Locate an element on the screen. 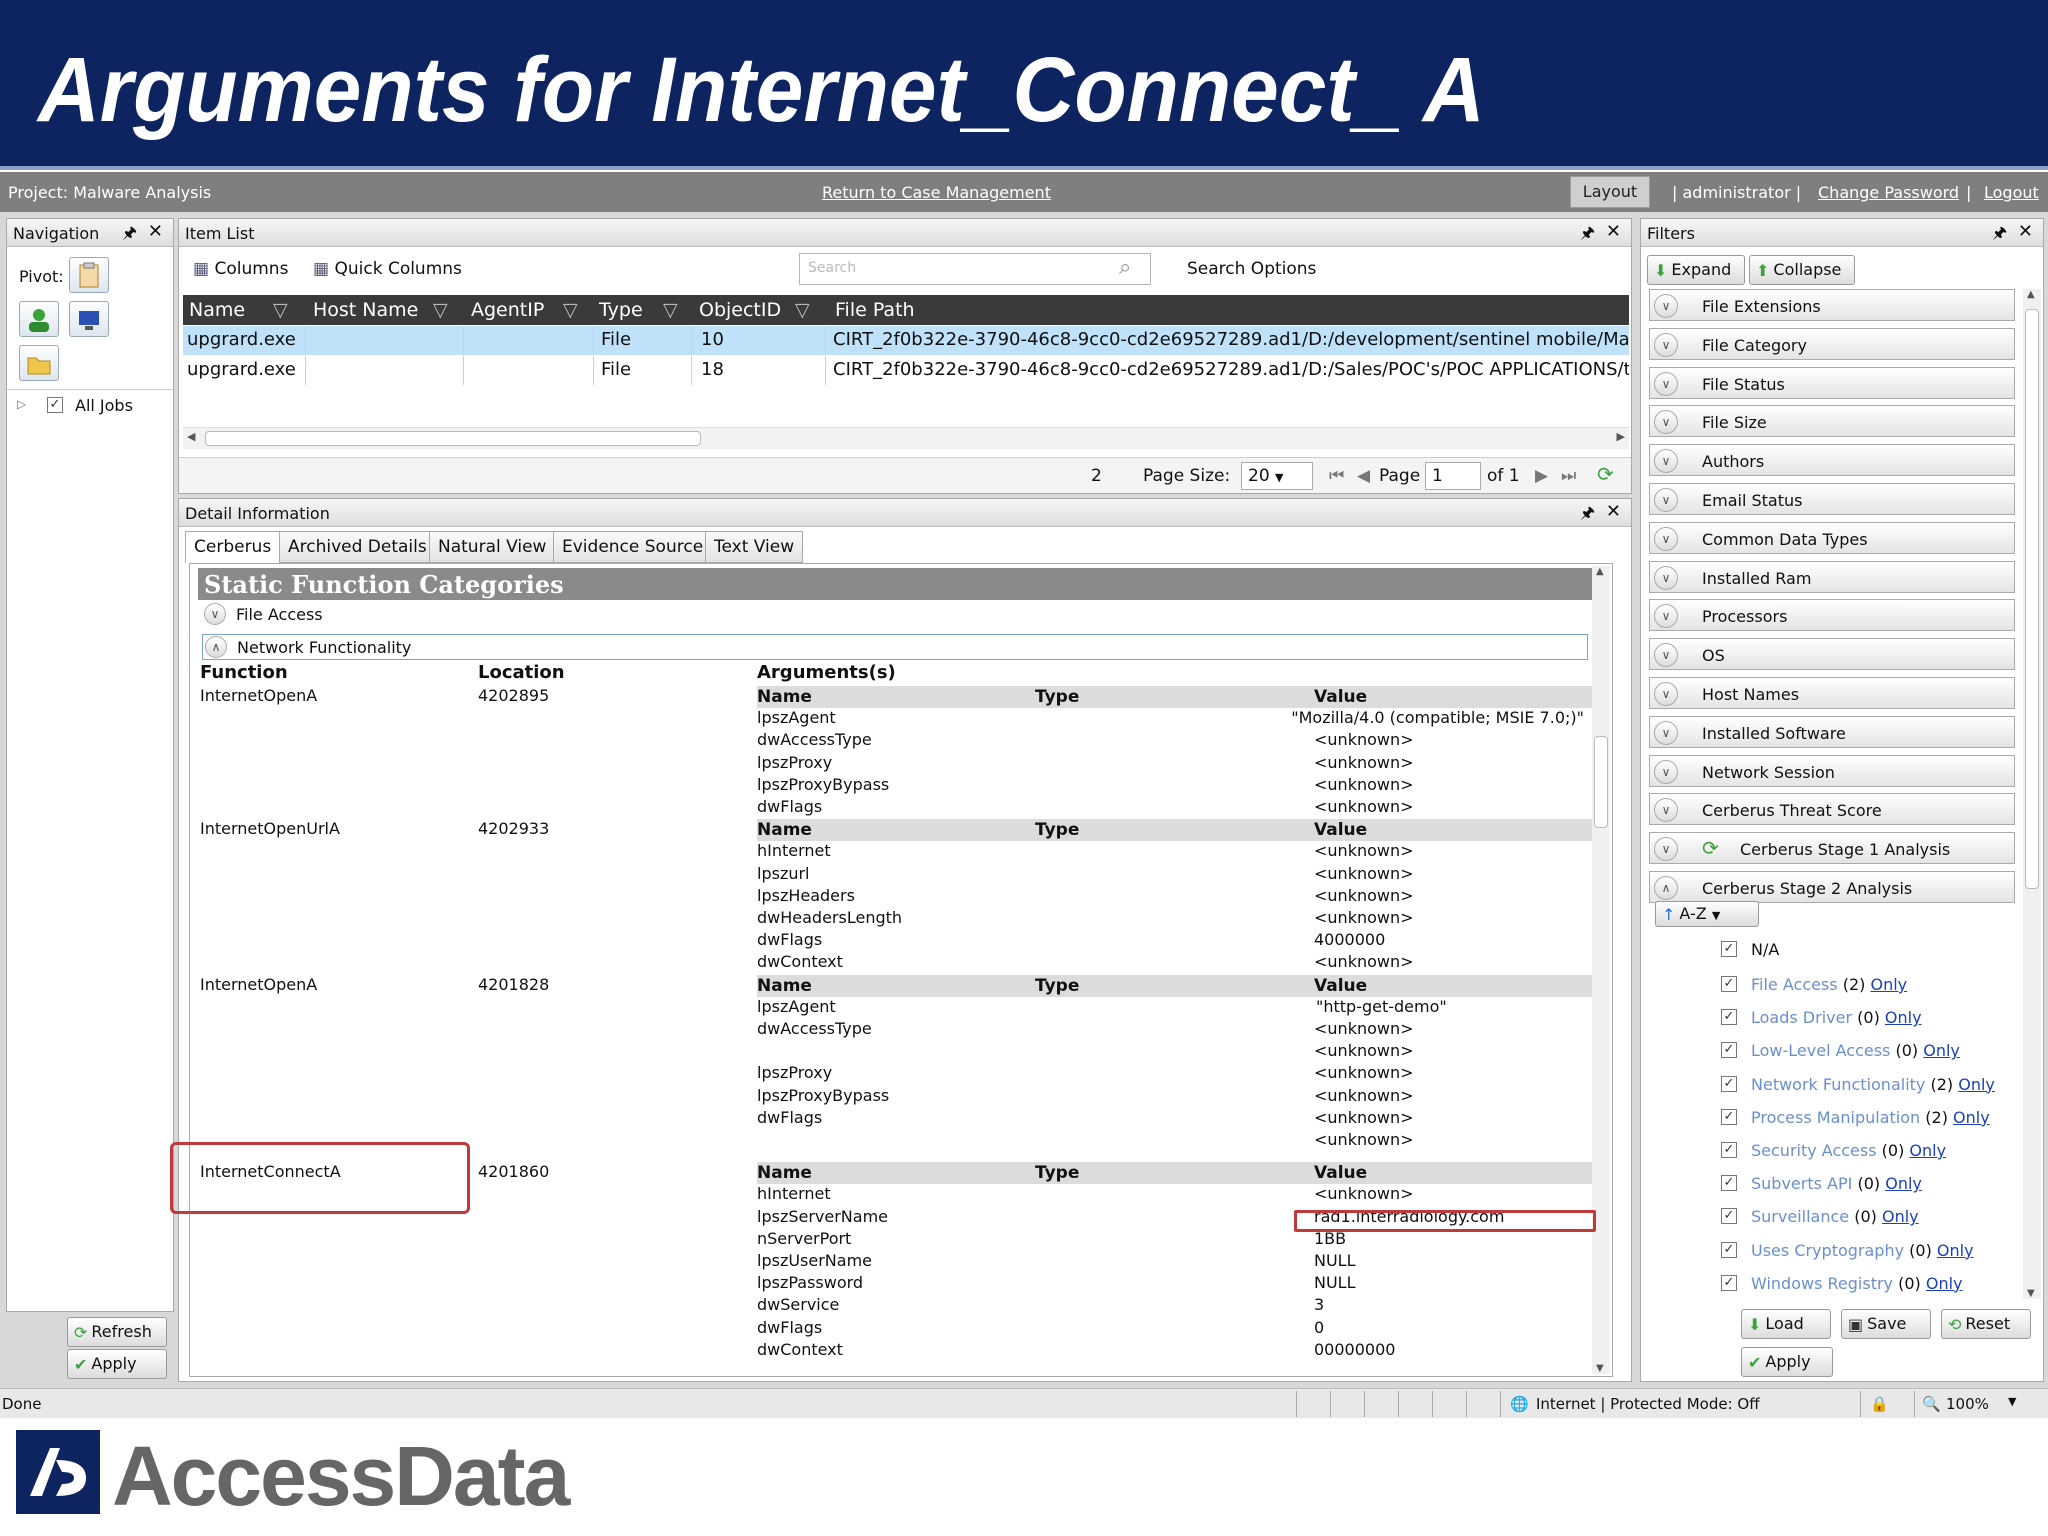 Image resolution: width=2048 pixels, height=1536 pixels. group-network-functionality: ∧ Network Functionality is located at coordinates (895, 647).